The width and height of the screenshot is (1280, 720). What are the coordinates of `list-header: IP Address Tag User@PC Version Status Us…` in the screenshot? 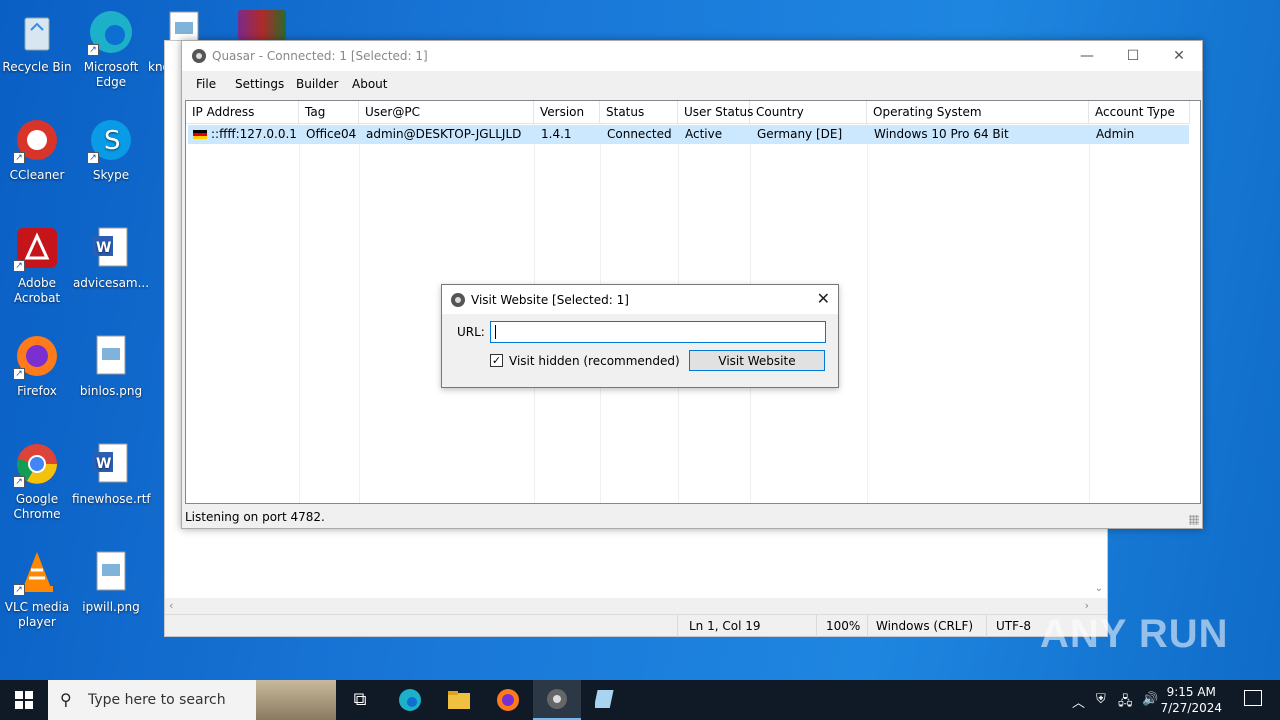 It's located at (688, 112).